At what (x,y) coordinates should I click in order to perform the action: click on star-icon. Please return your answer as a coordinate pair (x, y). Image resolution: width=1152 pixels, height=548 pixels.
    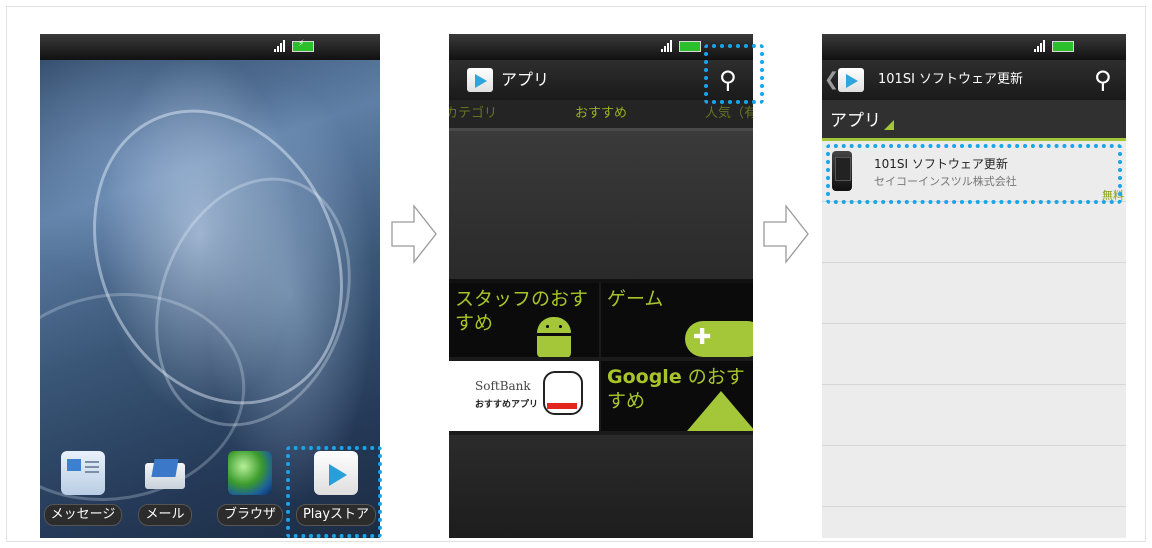
    Looking at the image, I should click on (720, 411).